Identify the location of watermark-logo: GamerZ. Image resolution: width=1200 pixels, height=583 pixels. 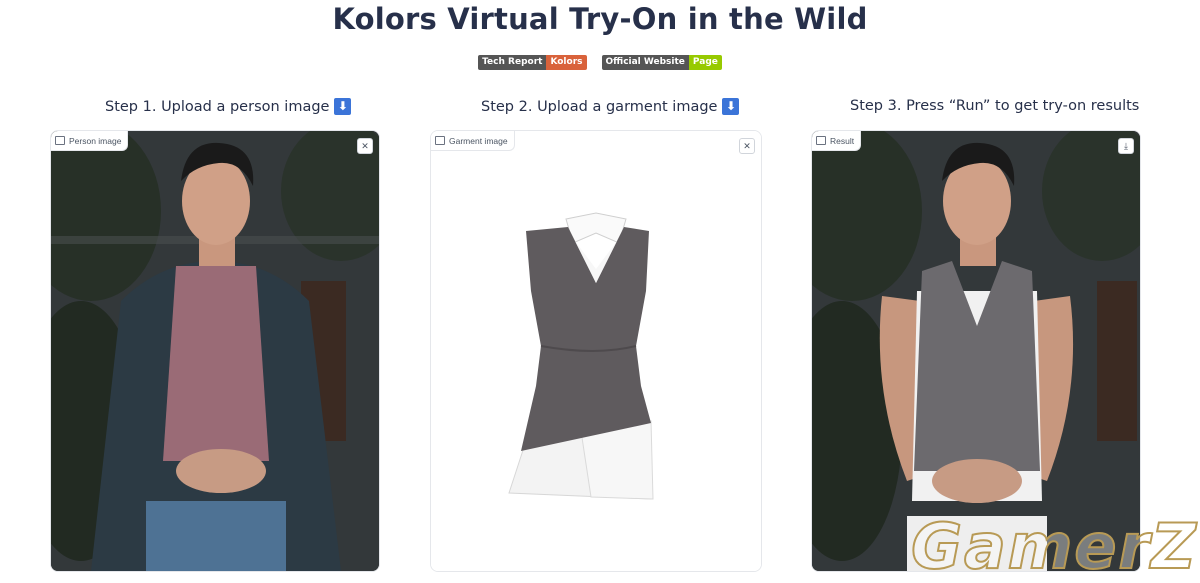
(1054, 546).